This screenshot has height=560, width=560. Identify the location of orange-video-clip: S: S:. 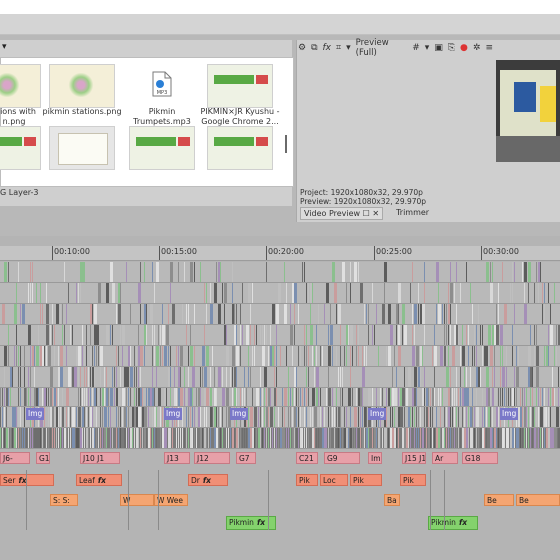
(64, 500).